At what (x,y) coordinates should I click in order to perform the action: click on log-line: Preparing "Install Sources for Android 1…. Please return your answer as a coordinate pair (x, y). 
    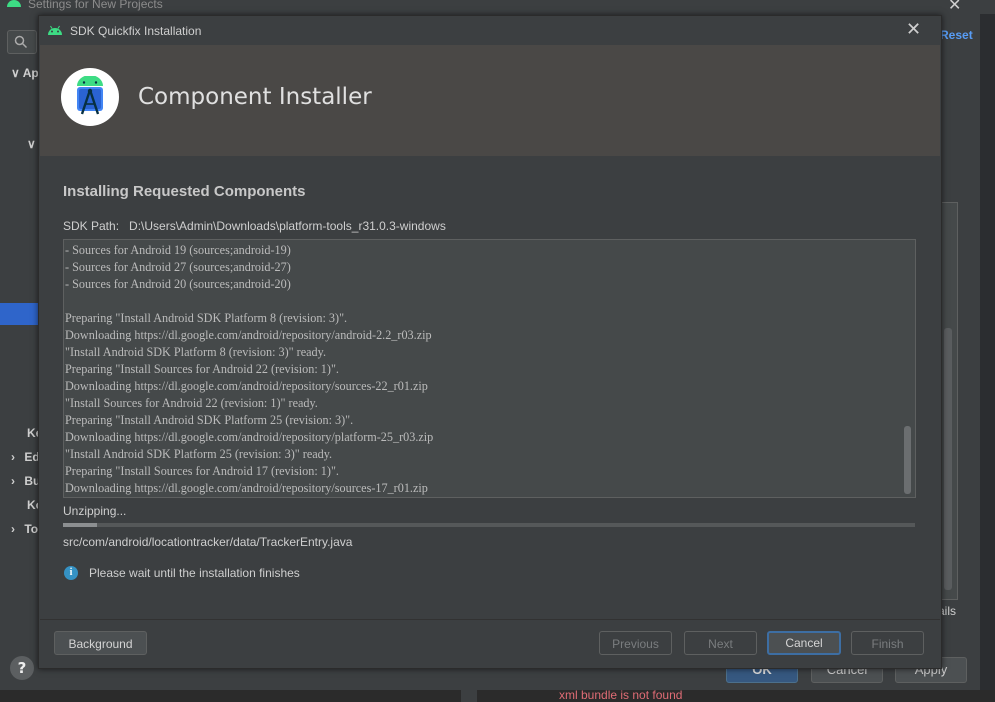
    Looking at the image, I should click on (202, 471).